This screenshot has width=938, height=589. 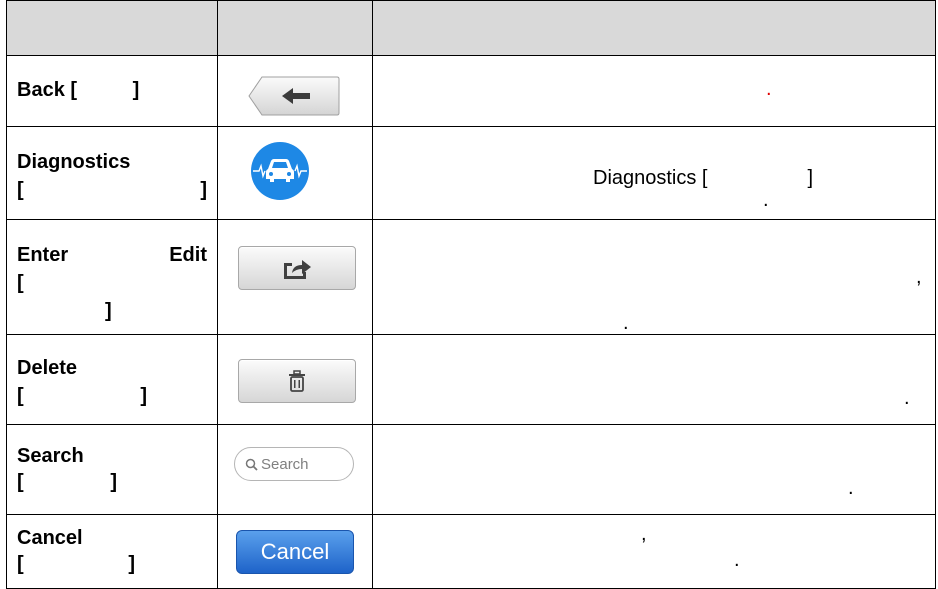 What do you see at coordinates (50, 538) in the screenshot?
I see `cancel-label: Cancel` at bounding box center [50, 538].